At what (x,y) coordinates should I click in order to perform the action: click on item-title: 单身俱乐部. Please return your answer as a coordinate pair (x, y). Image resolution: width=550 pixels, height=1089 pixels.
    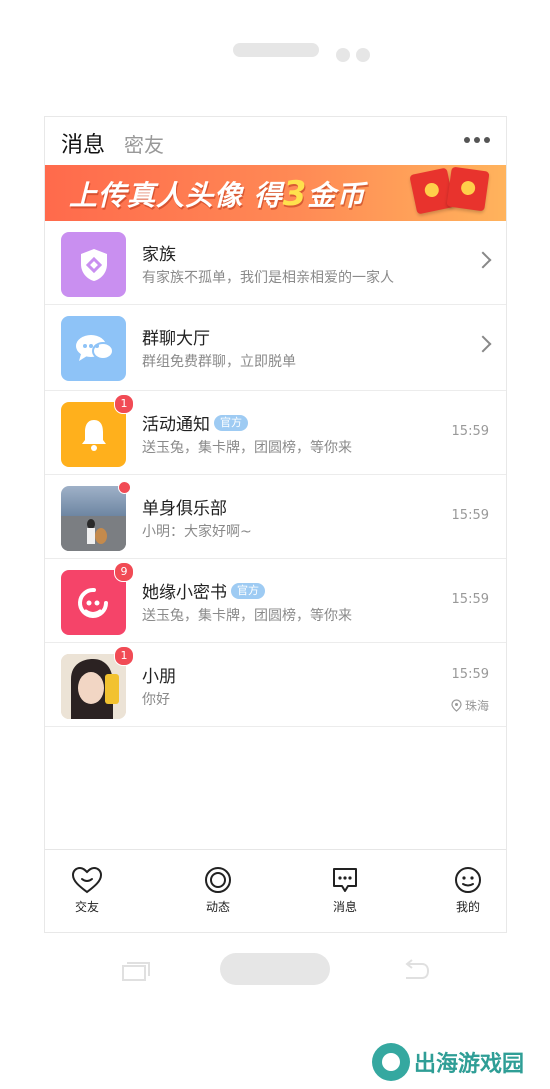
    Looking at the image, I should click on (184, 509).